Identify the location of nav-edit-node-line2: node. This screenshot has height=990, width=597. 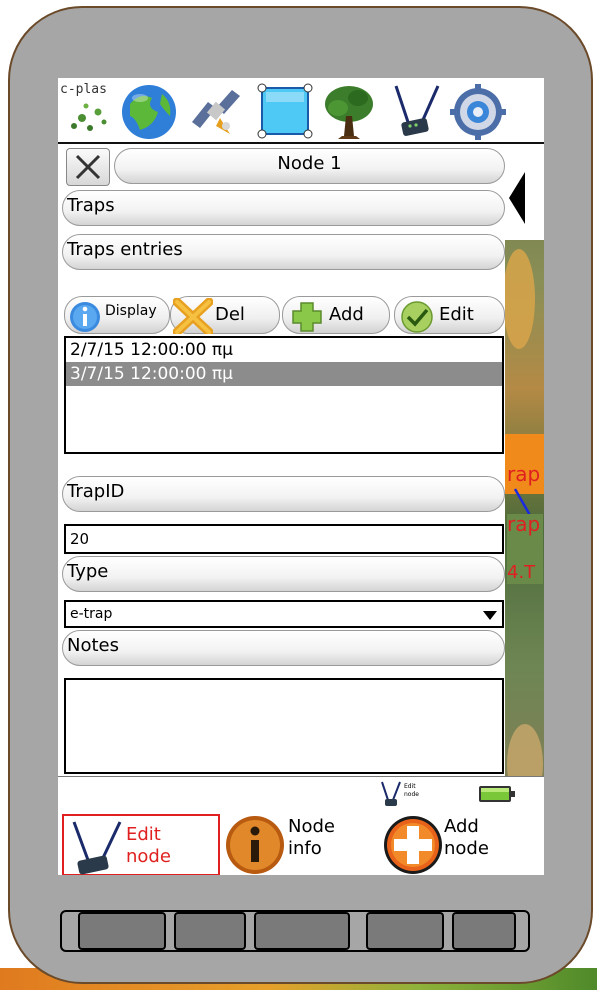
(148, 856).